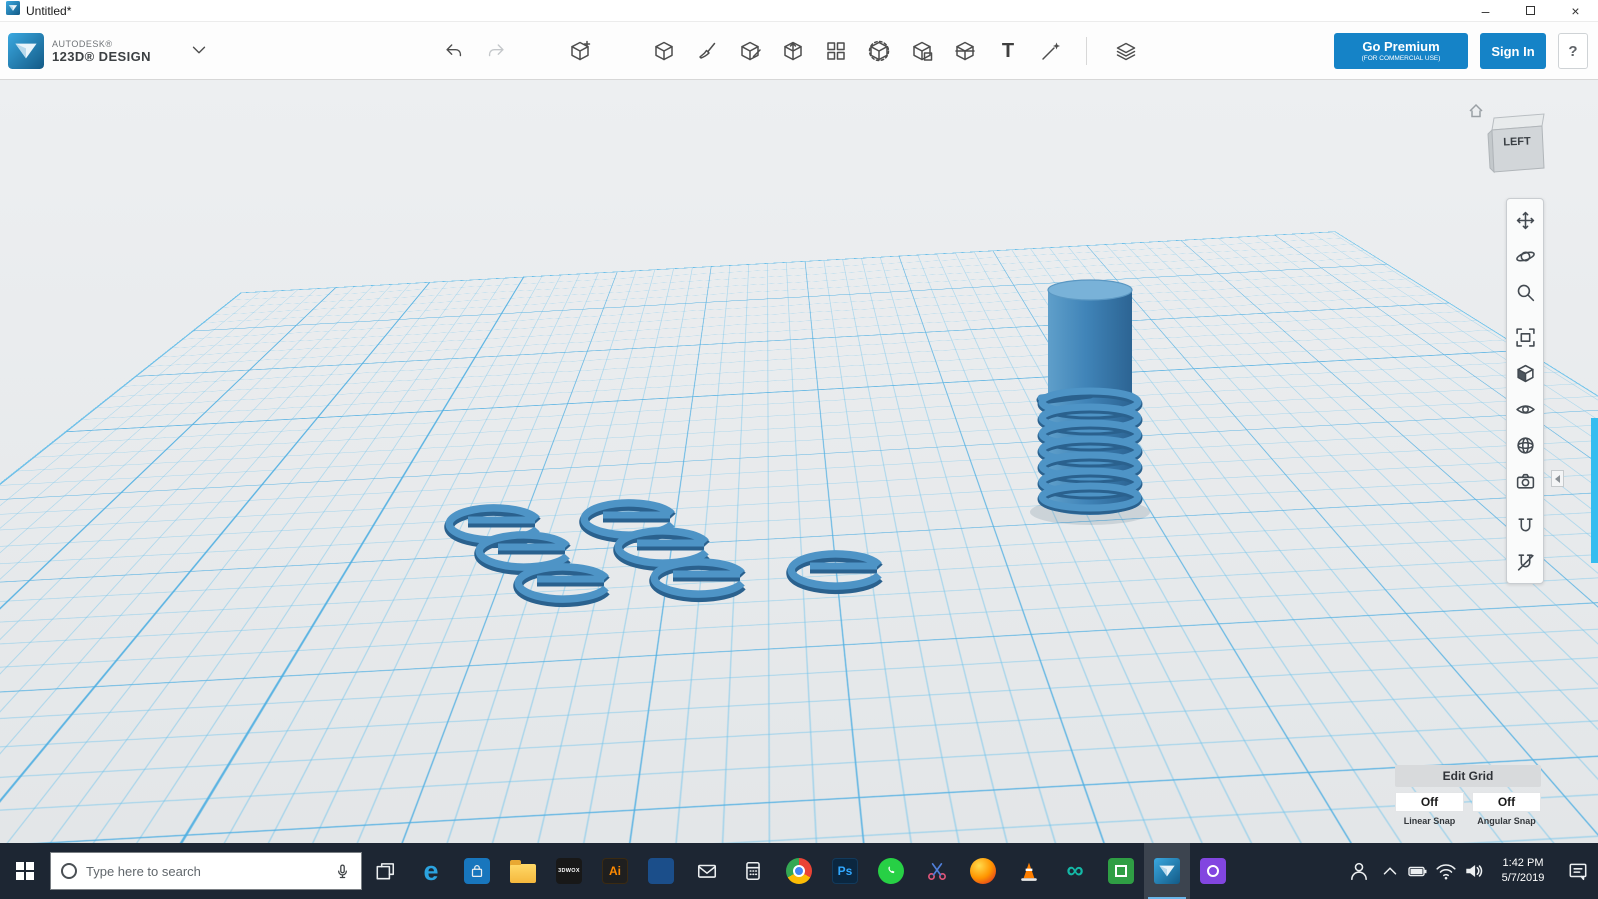 This screenshot has width=1598, height=899. Describe the element at coordinates (1418, 871) in the screenshot. I see `battery-status` at that location.